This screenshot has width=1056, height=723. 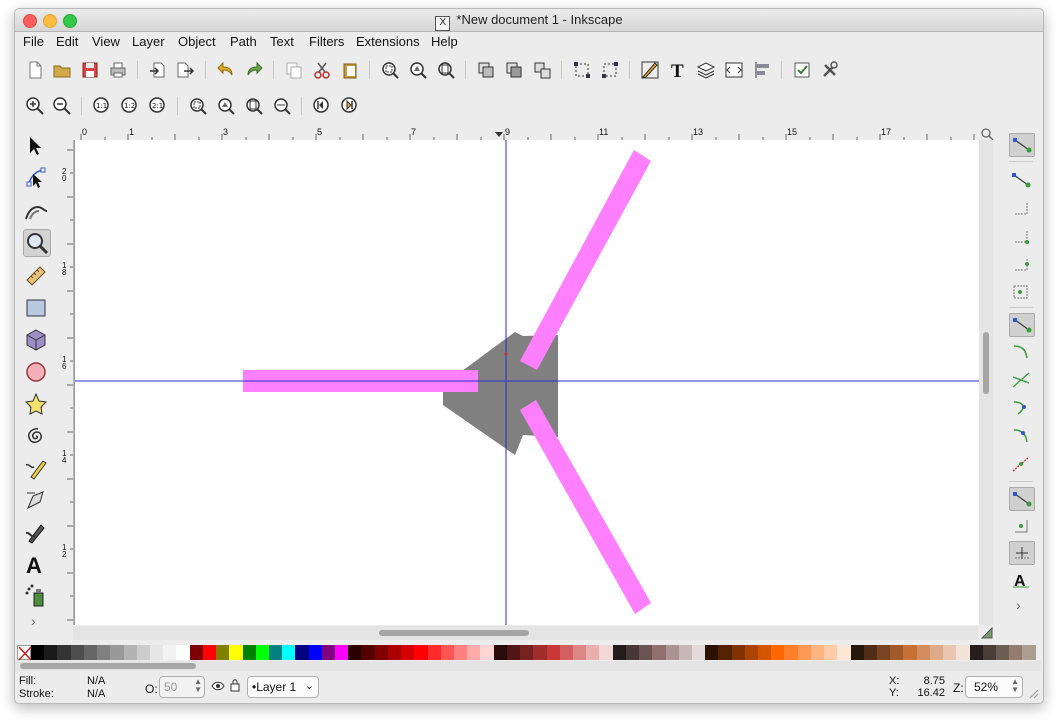 I want to click on resize-grip-icon, so click(x=1033, y=693).